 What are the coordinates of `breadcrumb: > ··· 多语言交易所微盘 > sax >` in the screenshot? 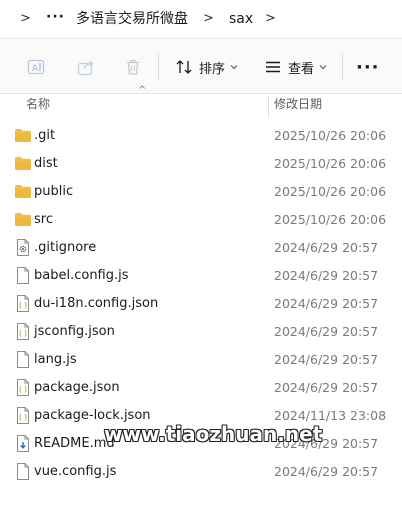 It's located at (201, 19).